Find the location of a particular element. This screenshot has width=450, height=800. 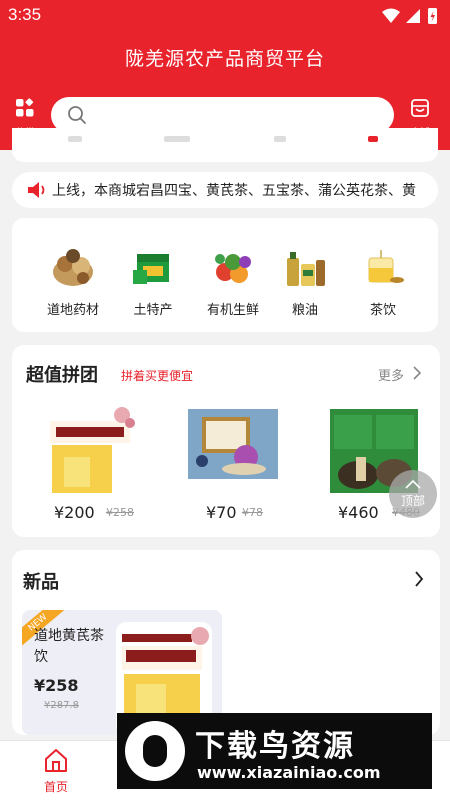

notice-bar: 上线，本商城宕昌四宝、黄芪茶、五宝茶、蒲公英花茶、黄 is located at coordinates (225, 190).